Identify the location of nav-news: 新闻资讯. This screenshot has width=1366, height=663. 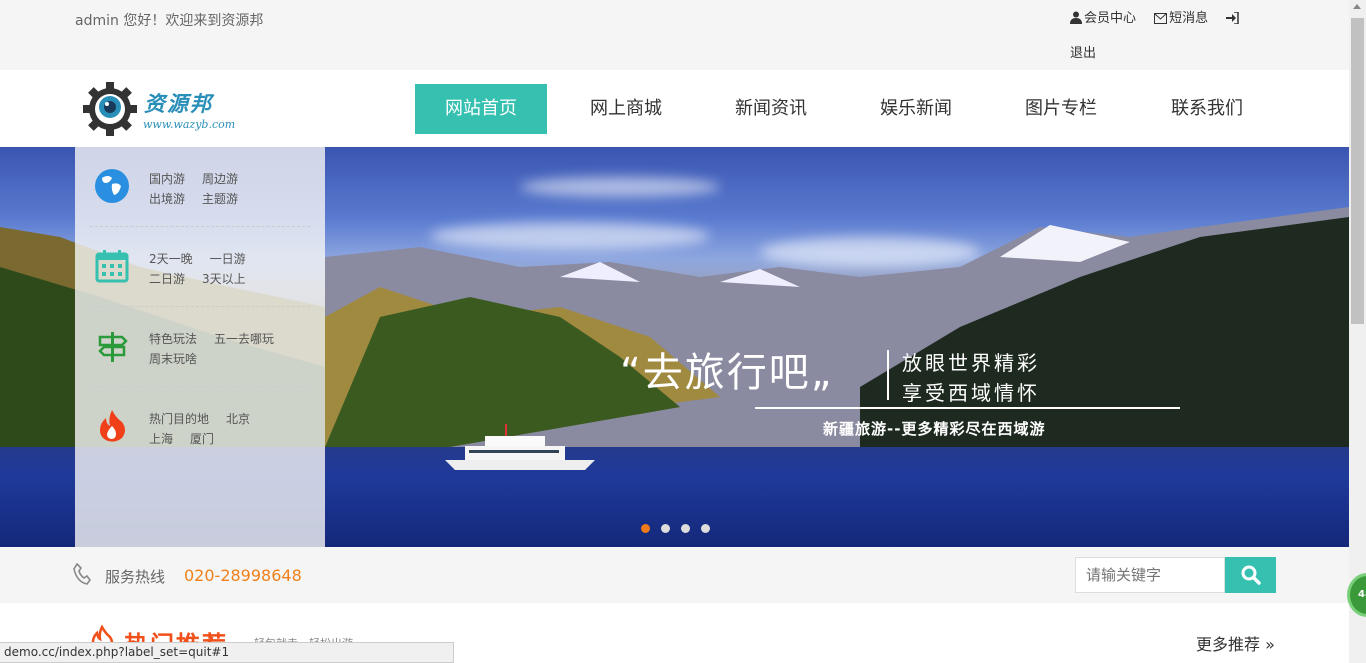
(771, 109).